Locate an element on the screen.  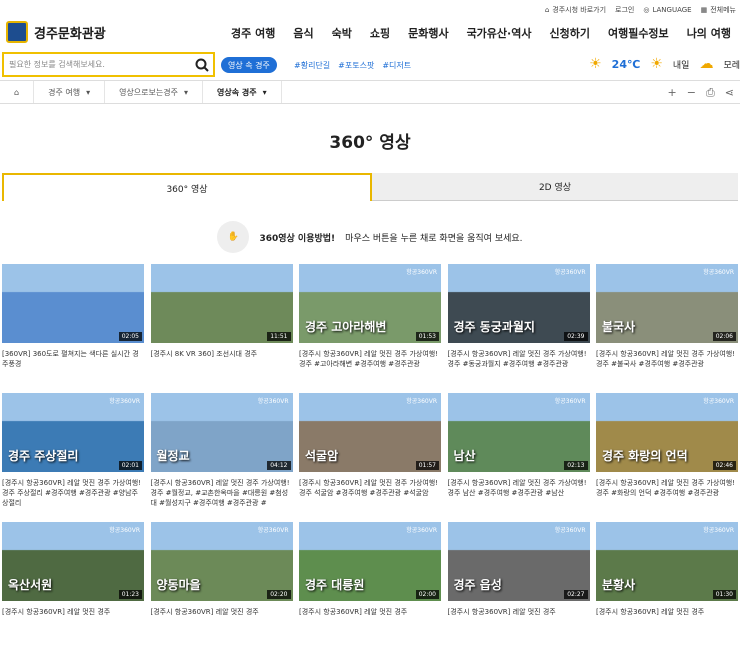
search-icon is located at coordinates (202, 65).